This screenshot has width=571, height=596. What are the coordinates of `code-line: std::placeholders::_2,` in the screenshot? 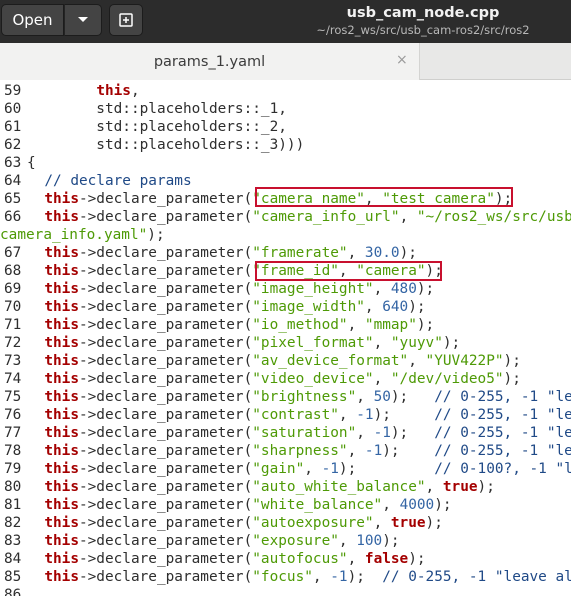 It's located at (157, 127).